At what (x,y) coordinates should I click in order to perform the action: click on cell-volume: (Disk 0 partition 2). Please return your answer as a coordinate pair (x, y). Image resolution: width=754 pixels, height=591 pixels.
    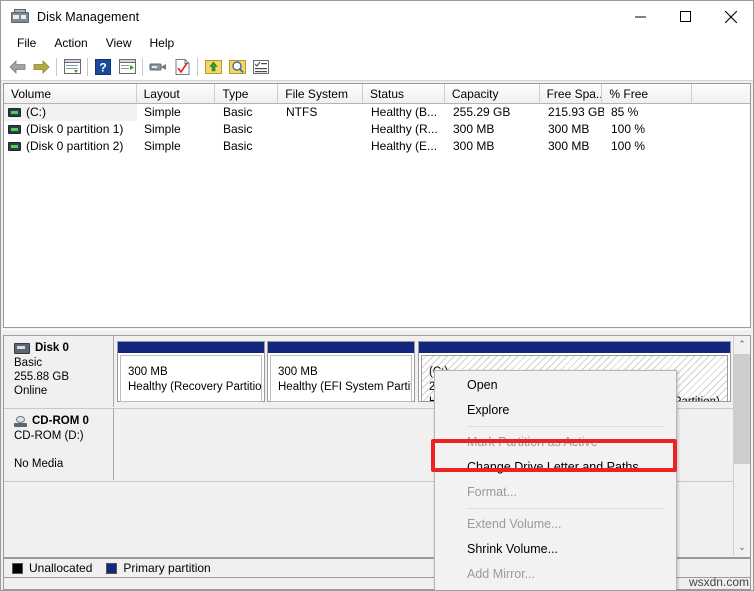
    Looking at the image, I should click on (70, 146).